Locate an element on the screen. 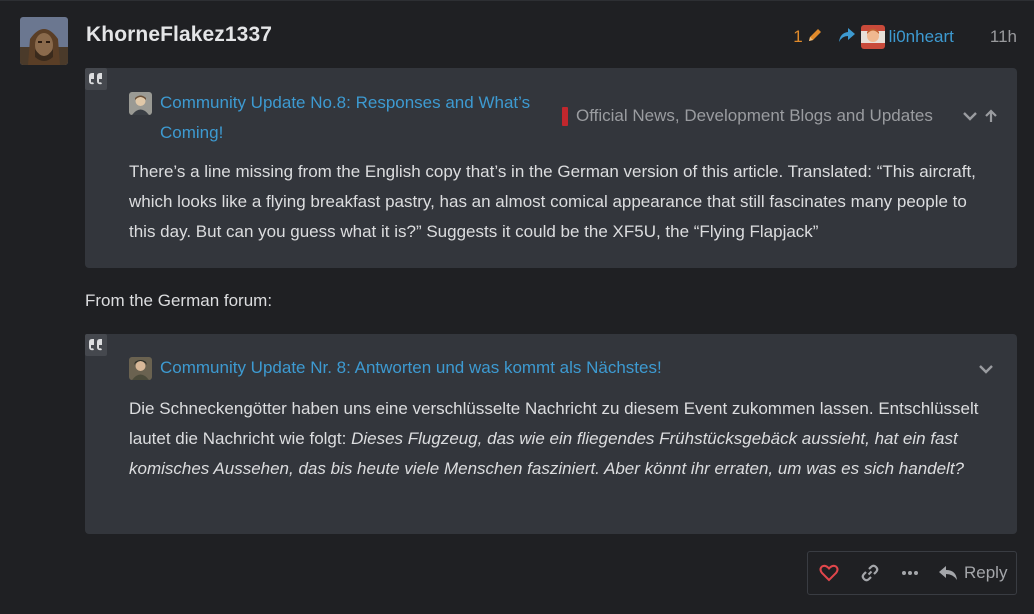 The width and height of the screenshot is (1034, 614). quote-topic-title-line2: Coming! is located at coordinates (192, 132).